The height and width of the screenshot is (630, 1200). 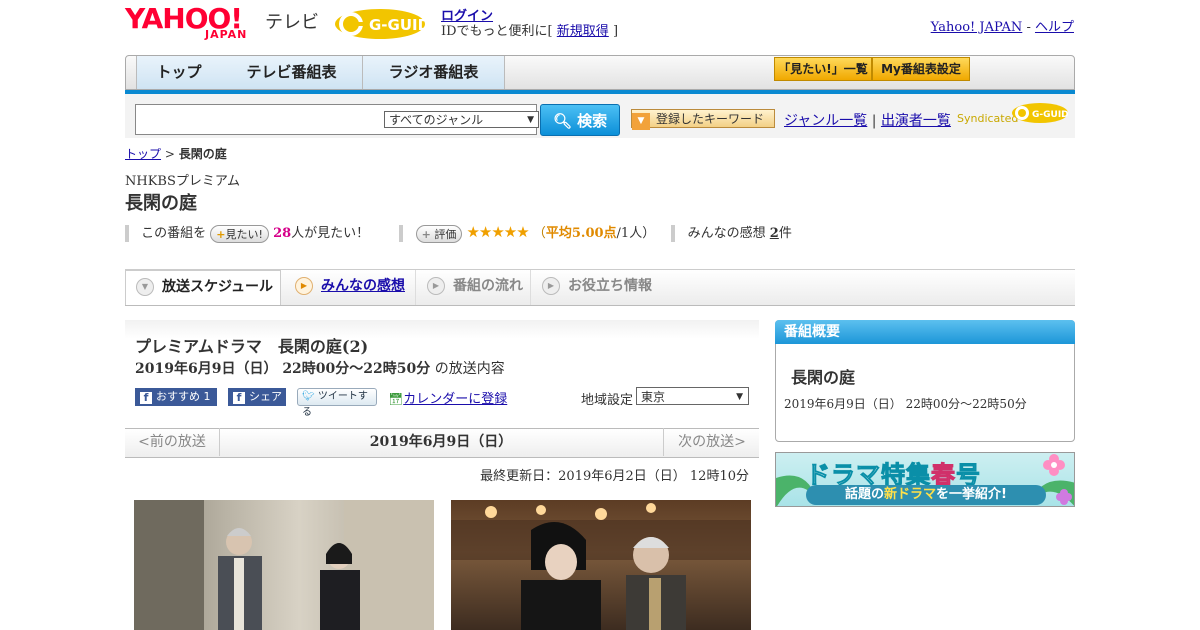 What do you see at coordinates (283, 369) in the screenshot?
I see `episode-datetime-value: 2019年6月9日（日） 22時00分～22時50分` at bounding box center [283, 369].